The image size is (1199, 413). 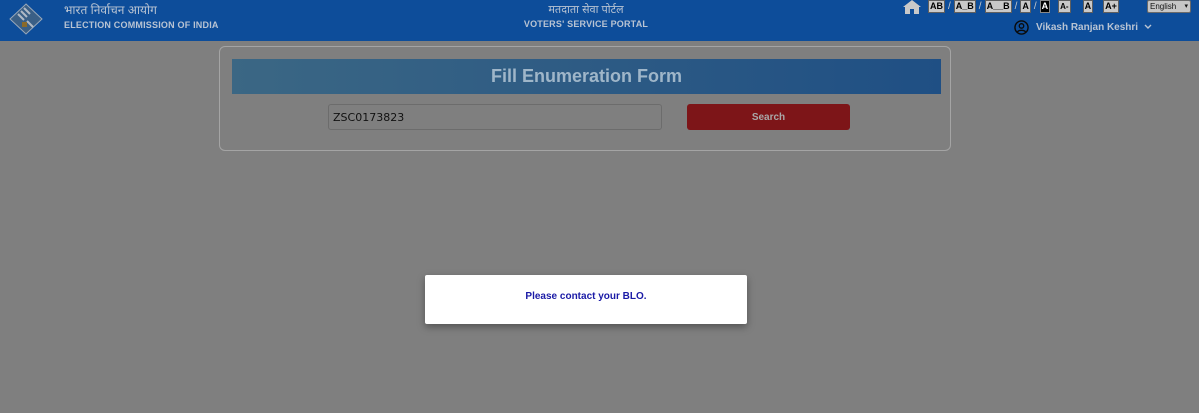 I want to click on alert-dialog: Please contact your BLO., so click(x=586, y=299).